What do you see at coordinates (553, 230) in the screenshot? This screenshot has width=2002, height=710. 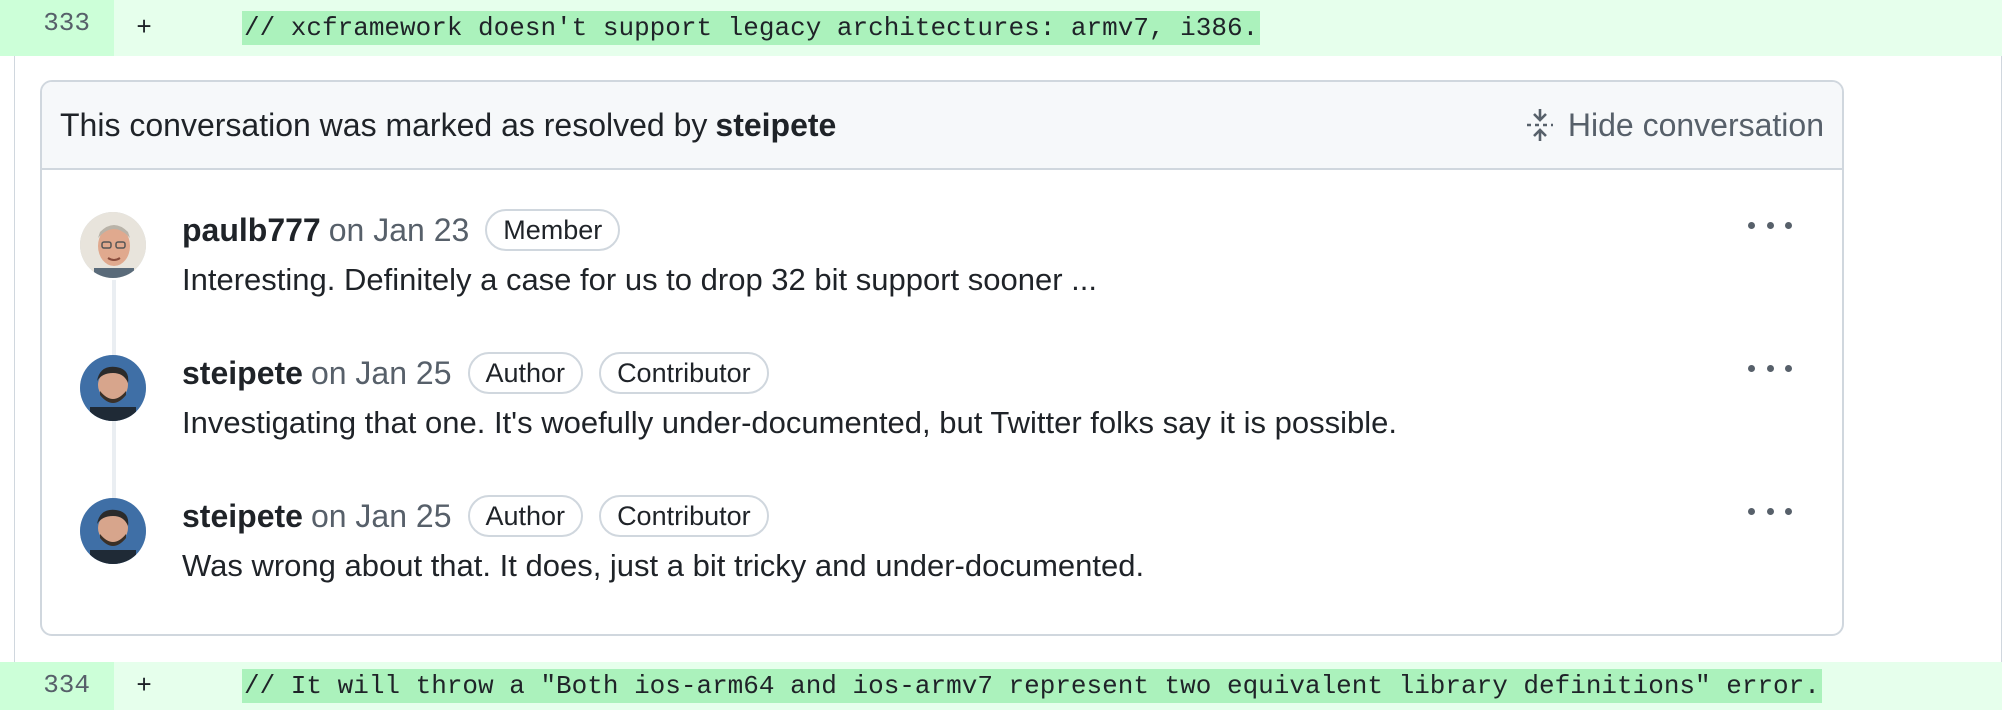 I see `member-badge: Member` at bounding box center [553, 230].